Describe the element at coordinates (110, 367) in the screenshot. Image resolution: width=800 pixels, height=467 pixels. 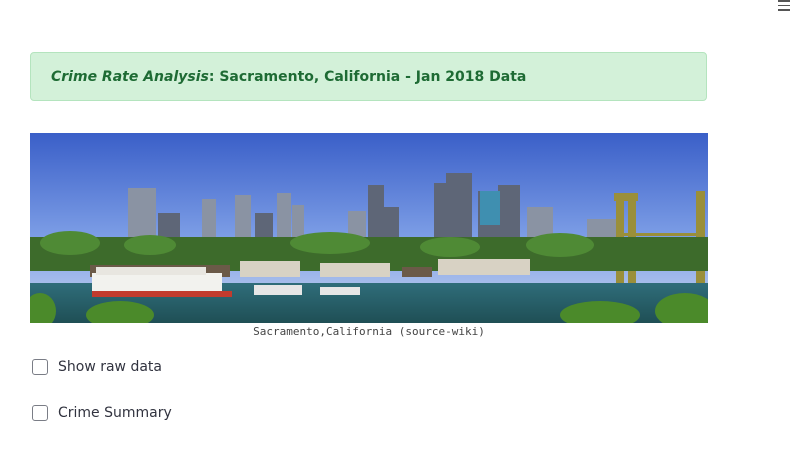
I see `show-raw-data-label: Show raw data` at that location.